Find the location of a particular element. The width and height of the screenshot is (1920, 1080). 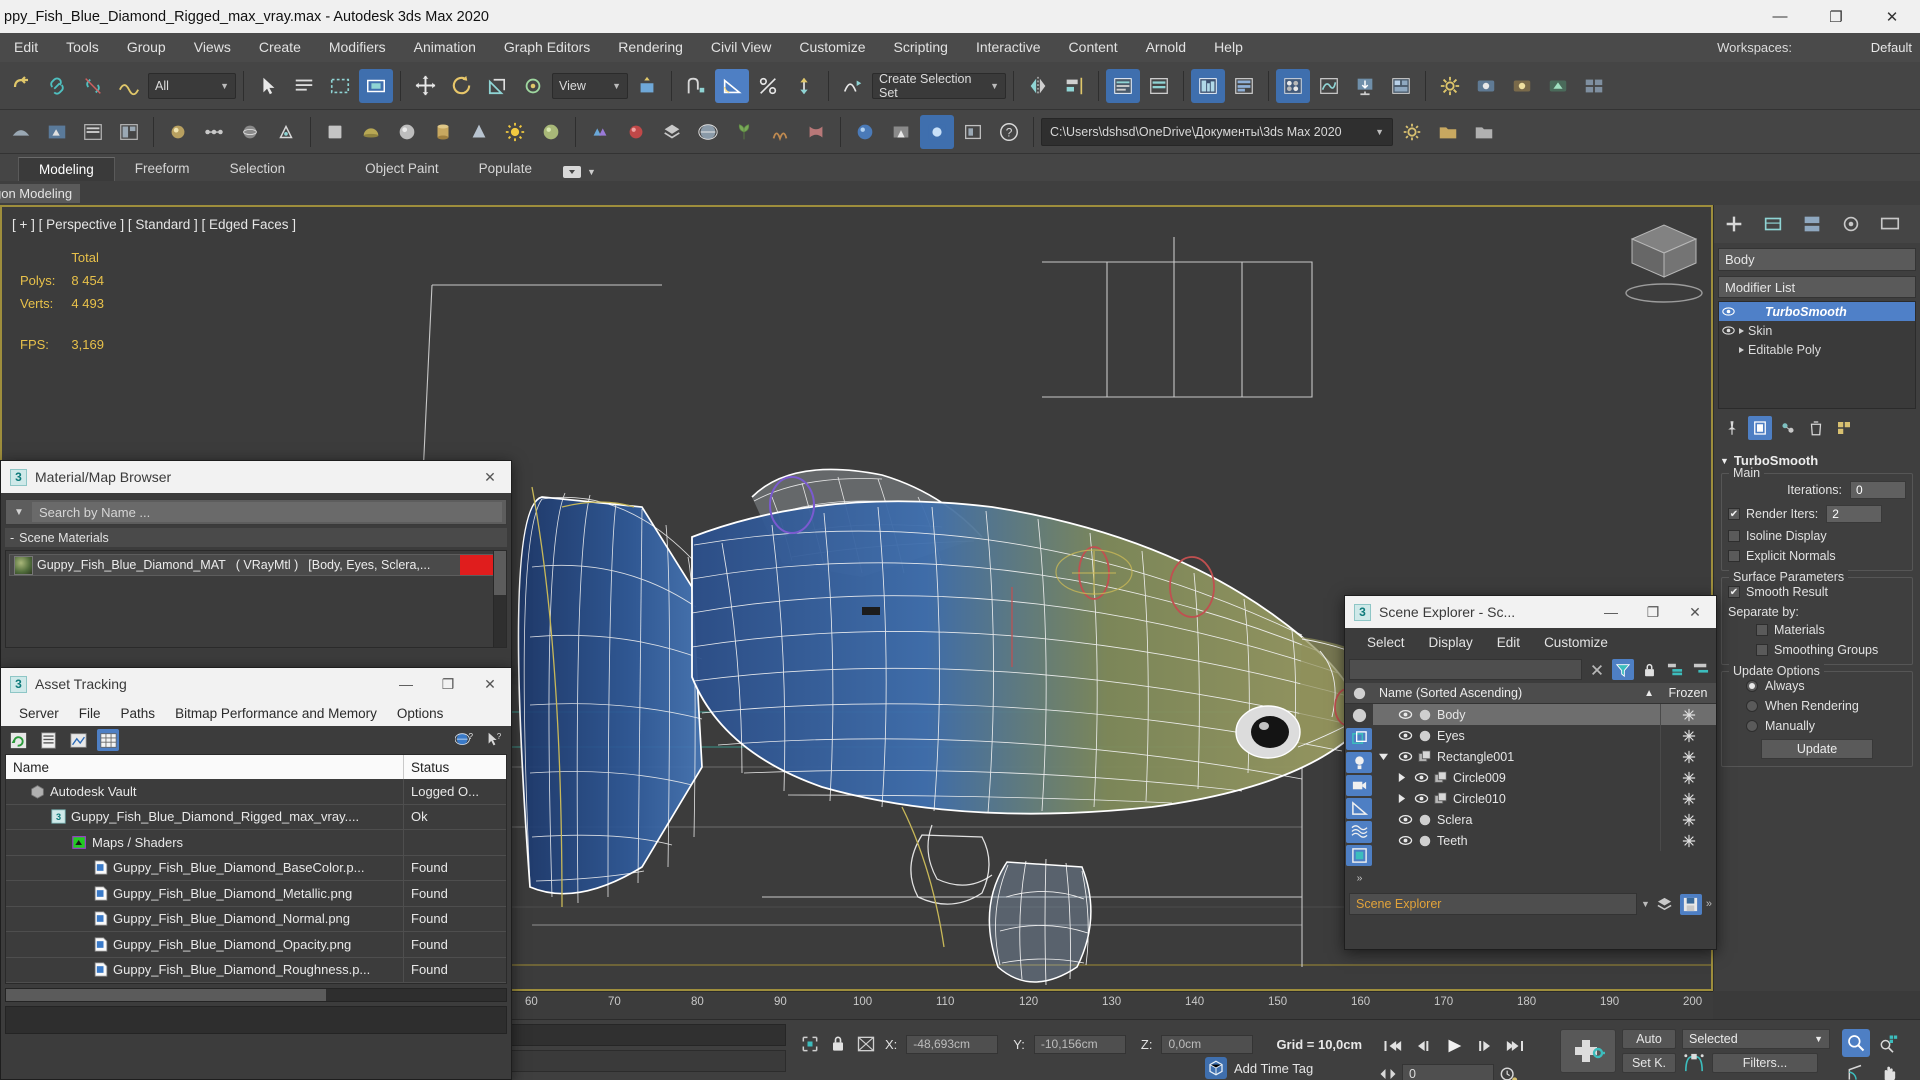

auto-key-button: Auto is located at coordinates (1649, 1039).